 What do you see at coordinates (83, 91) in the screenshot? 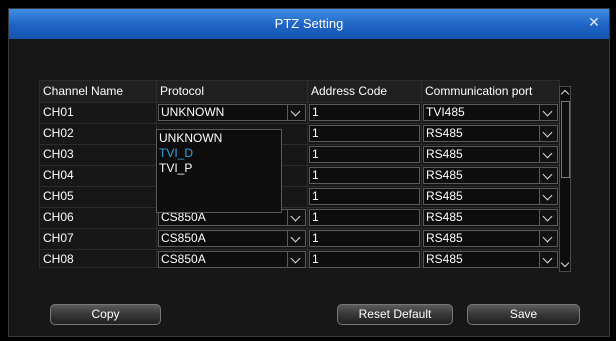
I see `header-channel-name: Channel Name` at bounding box center [83, 91].